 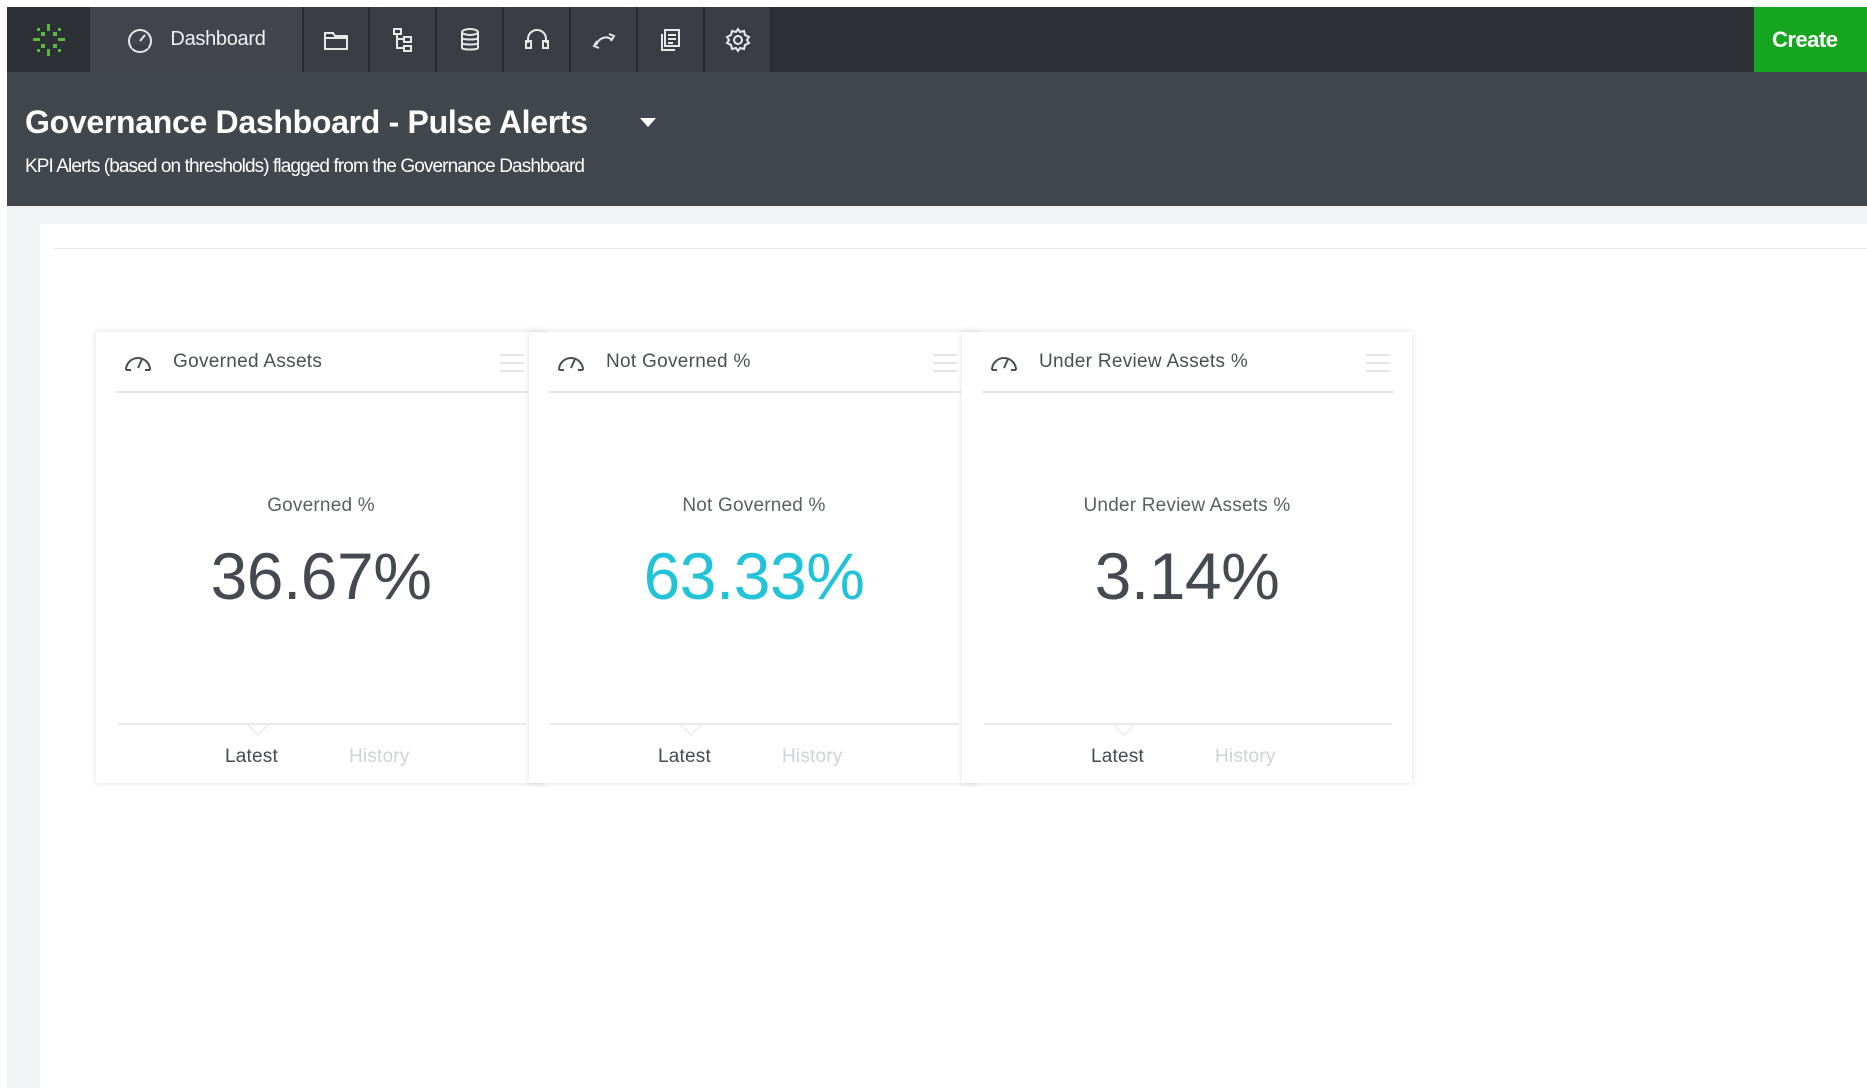 I want to click on card-title: Governed Assets, so click(x=248, y=361).